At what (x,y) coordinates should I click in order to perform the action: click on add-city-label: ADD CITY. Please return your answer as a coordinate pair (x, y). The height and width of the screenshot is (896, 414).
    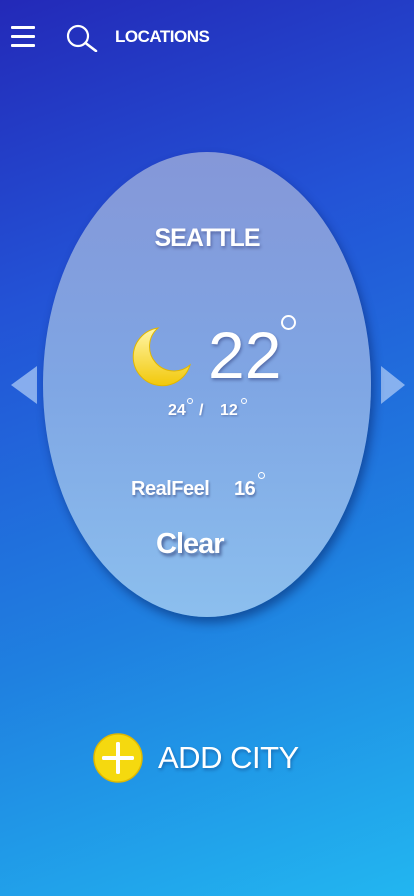
    Looking at the image, I should click on (228, 757).